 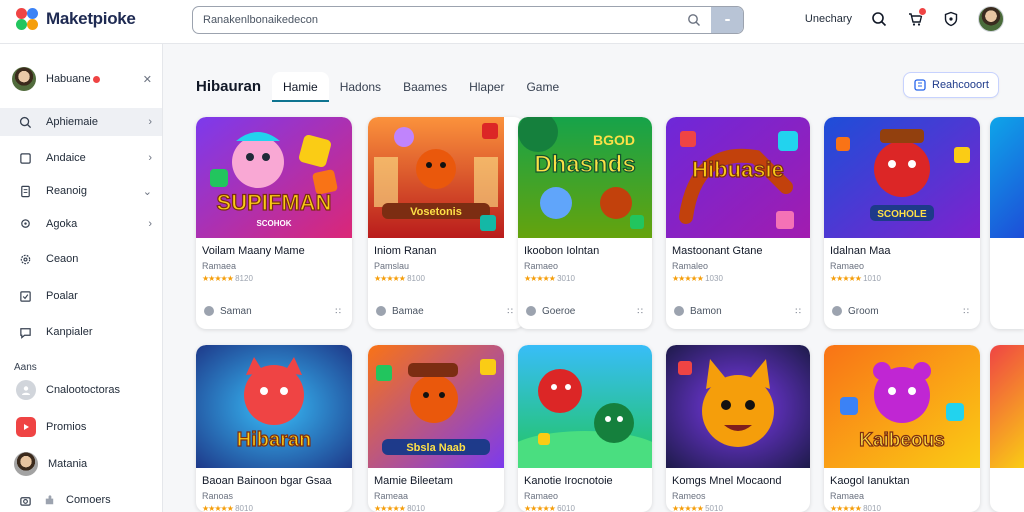 I want to click on sidebar-user-name: Habuane, so click(x=68, y=79).